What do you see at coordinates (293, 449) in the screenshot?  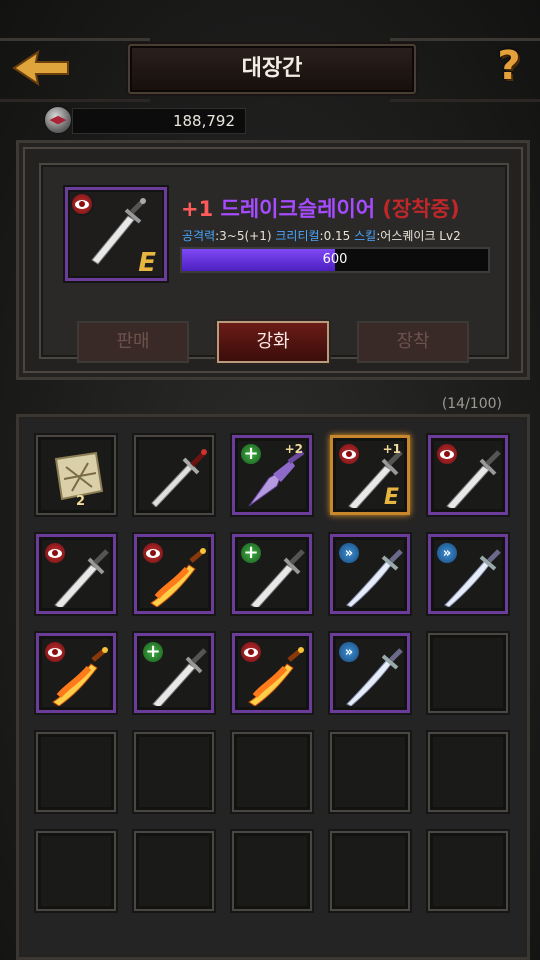 I see `enhance-level: +2` at bounding box center [293, 449].